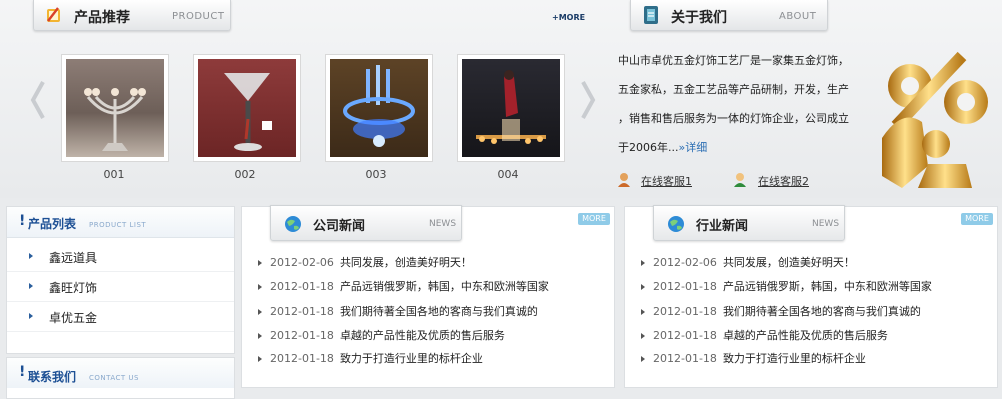  What do you see at coordinates (120, 373) in the screenshot?
I see `contact-header: ! 联系我们 CONTACT US` at bounding box center [120, 373].